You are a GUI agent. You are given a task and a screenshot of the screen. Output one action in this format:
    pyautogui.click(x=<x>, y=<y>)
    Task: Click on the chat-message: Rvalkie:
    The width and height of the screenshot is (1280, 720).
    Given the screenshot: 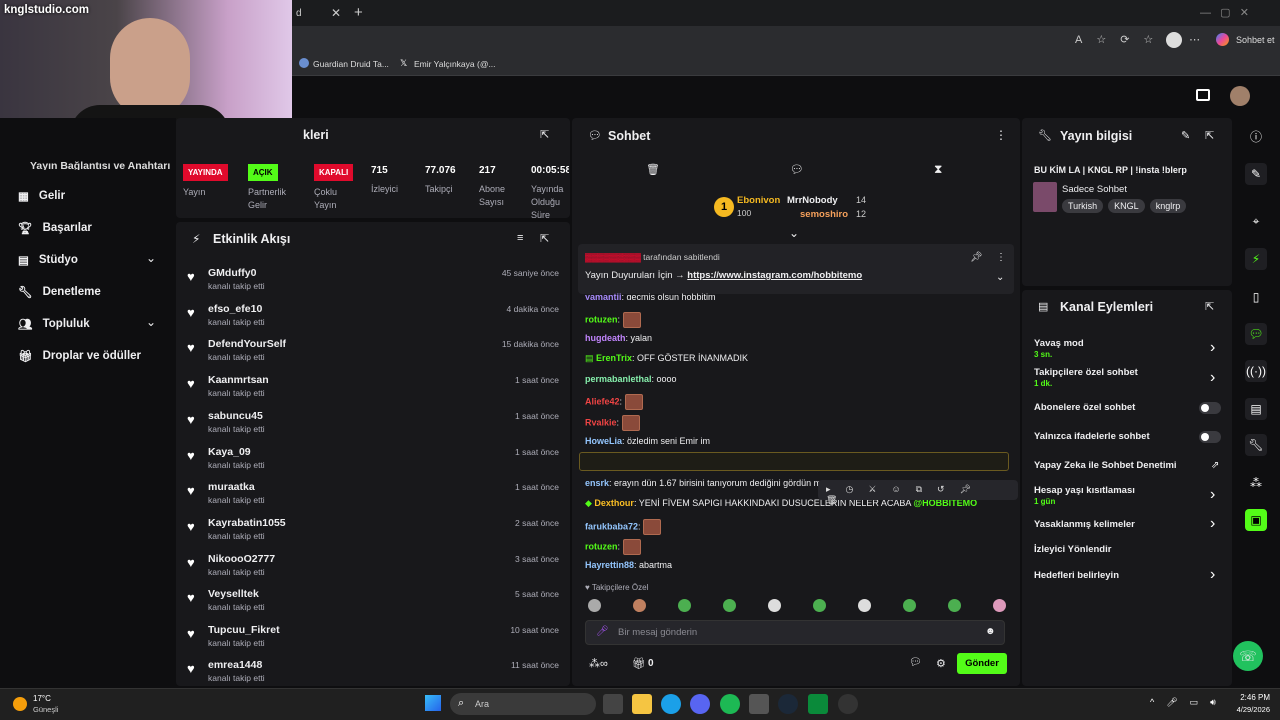 What is the action you would take?
    pyautogui.click(x=612, y=423)
    